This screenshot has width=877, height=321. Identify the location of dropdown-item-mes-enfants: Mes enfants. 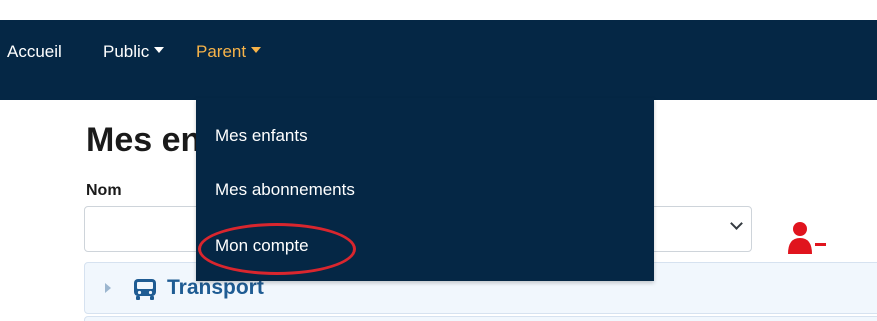
(261, 136).